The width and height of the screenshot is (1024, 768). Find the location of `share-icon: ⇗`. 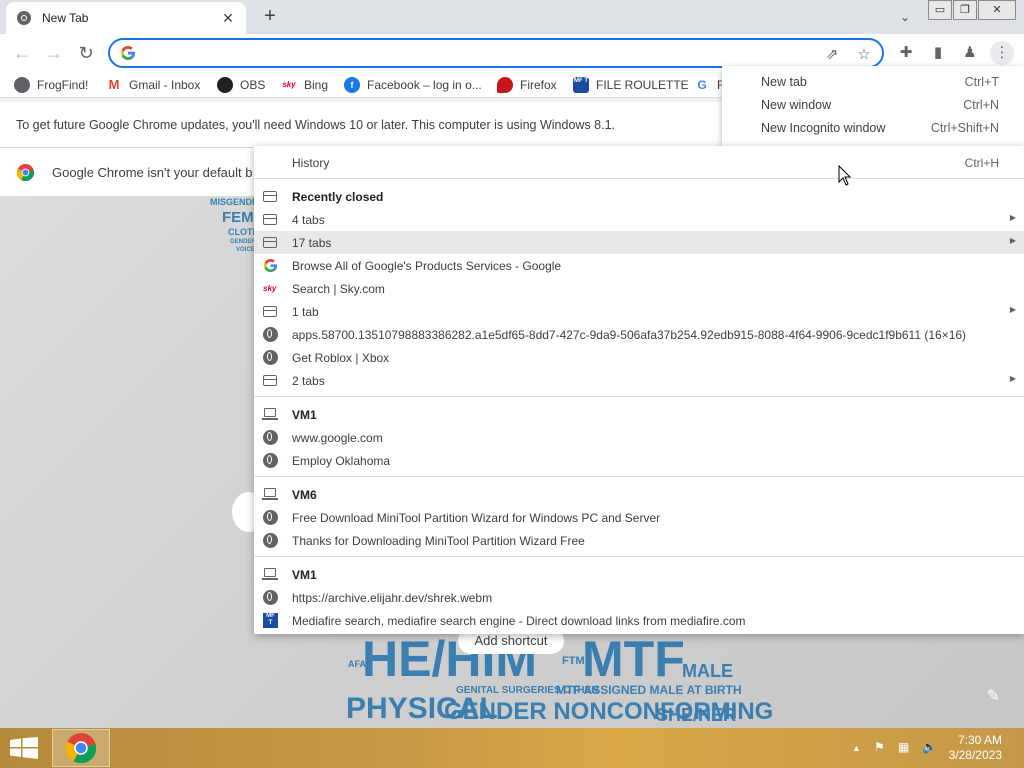

share-icon: ⇗ is located at coordinates (832, 55).